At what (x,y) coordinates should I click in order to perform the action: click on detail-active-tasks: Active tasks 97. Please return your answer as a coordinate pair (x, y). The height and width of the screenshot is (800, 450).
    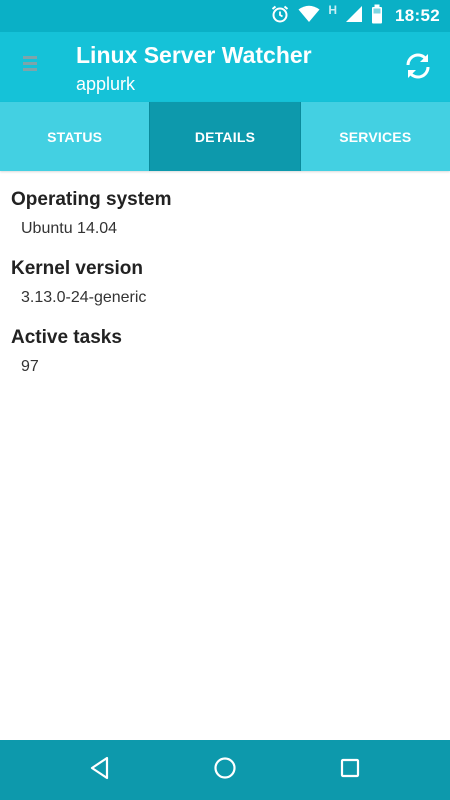
    Looking at the image, I should click on (61, 352).